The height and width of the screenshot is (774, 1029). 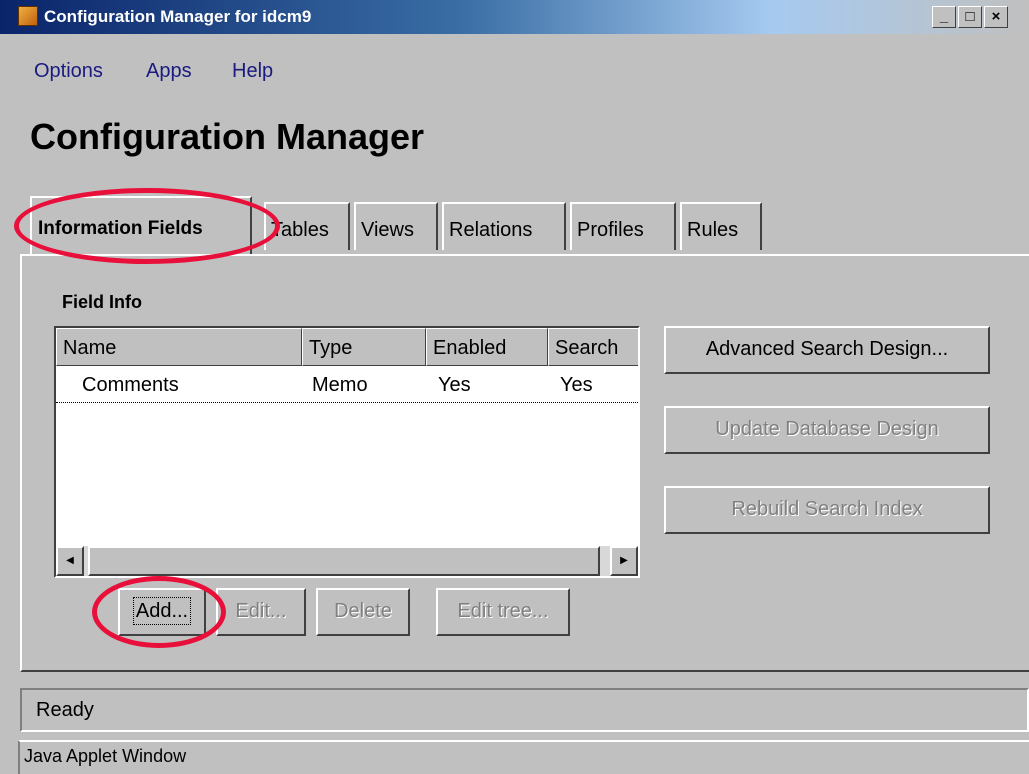 I want to click on cell-type: Memo, so click(x=340, y=385).